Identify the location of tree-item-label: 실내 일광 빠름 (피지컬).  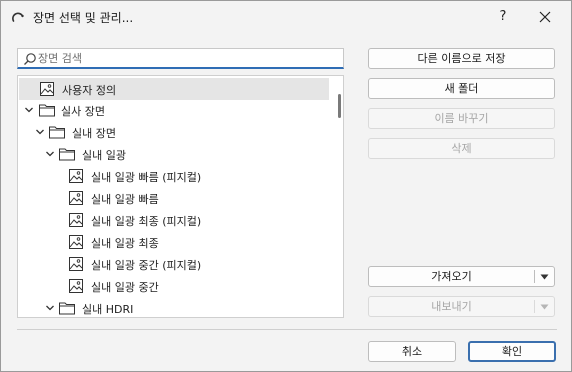
(146, 177).